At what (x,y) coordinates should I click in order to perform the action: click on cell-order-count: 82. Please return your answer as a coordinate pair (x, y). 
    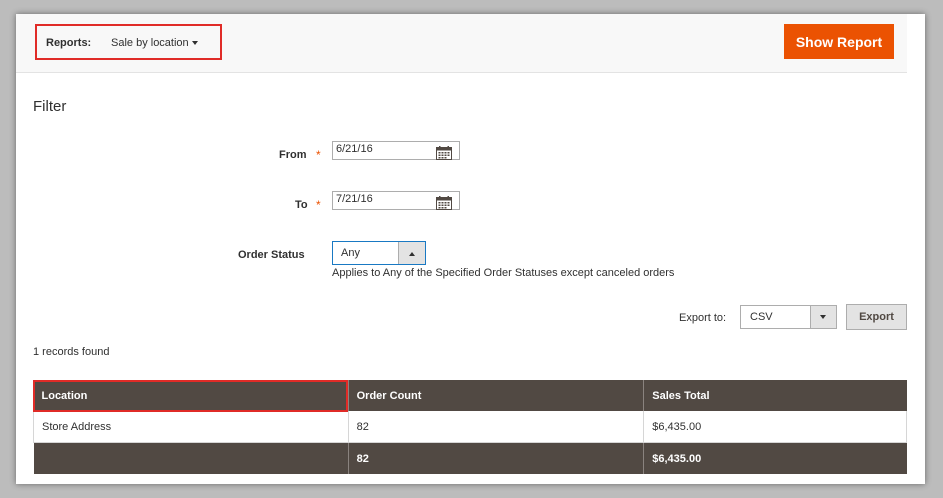
    Looking at the image, I should click on (496, 427).